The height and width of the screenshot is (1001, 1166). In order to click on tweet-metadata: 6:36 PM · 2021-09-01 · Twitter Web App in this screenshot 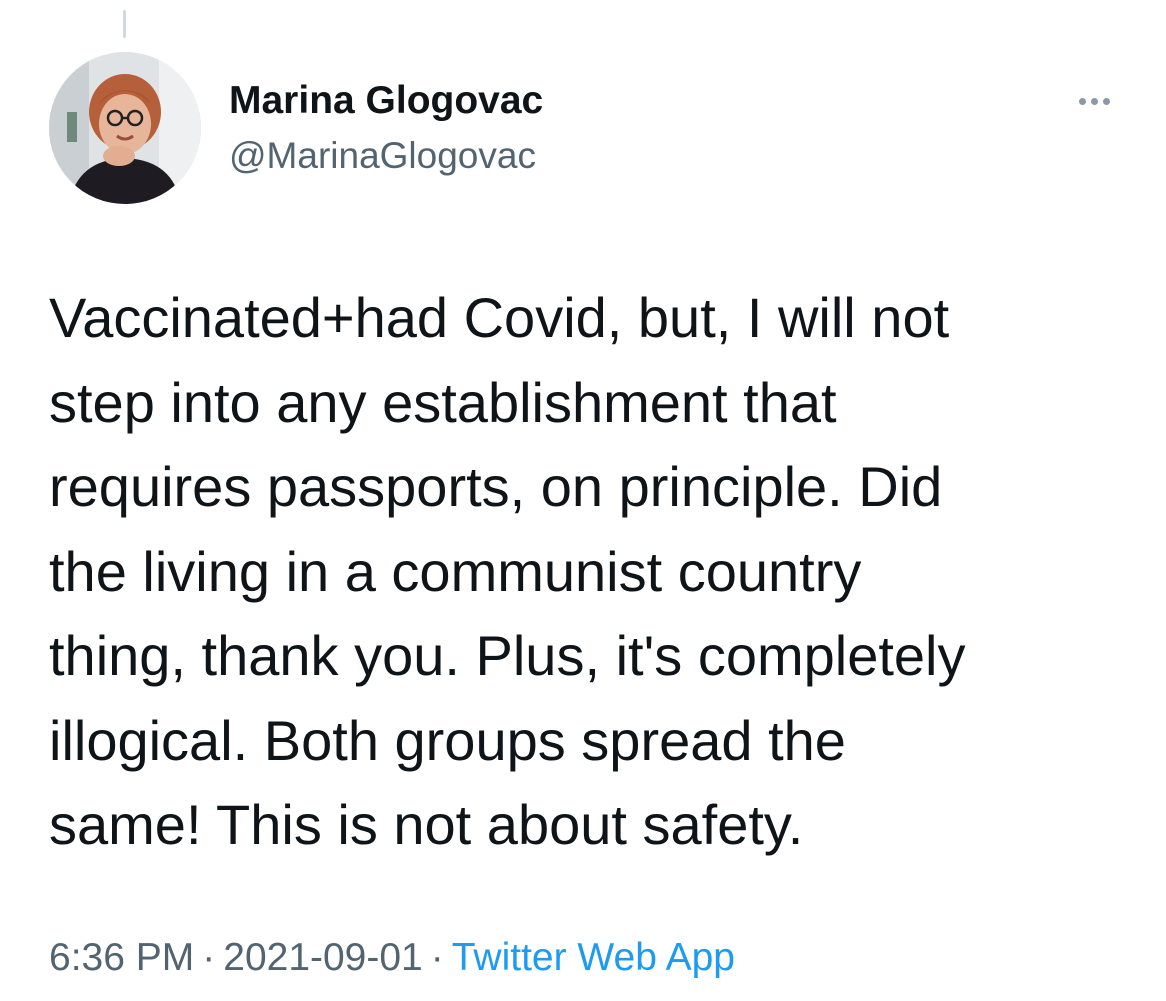, I will do `click(392, 958)`.